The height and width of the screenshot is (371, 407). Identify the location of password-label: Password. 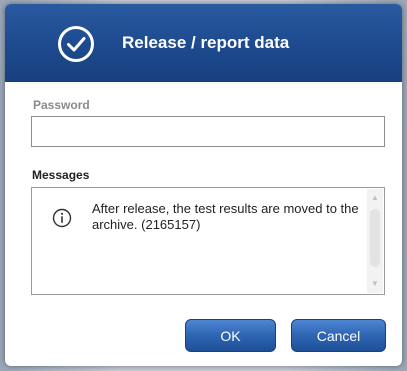
(61, 105).